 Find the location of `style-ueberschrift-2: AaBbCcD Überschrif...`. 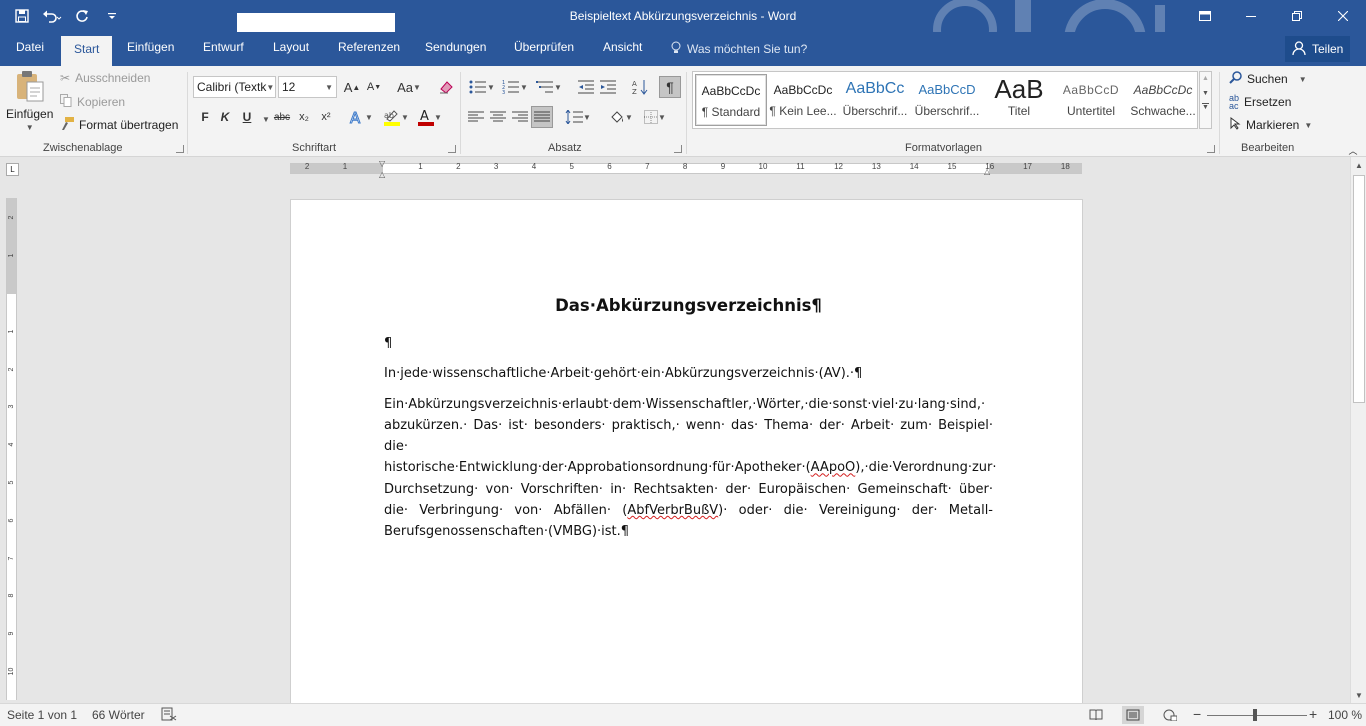

style-ueberschrift-2: AaBbCcD Überschrif... is located at coordinates (947, 100).